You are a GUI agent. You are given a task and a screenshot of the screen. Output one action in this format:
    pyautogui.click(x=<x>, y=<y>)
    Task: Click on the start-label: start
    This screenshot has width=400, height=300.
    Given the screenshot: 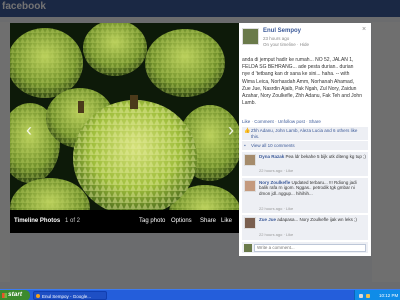 What is the action you would take?
    pyautogui.click(x=15, y=294)
    